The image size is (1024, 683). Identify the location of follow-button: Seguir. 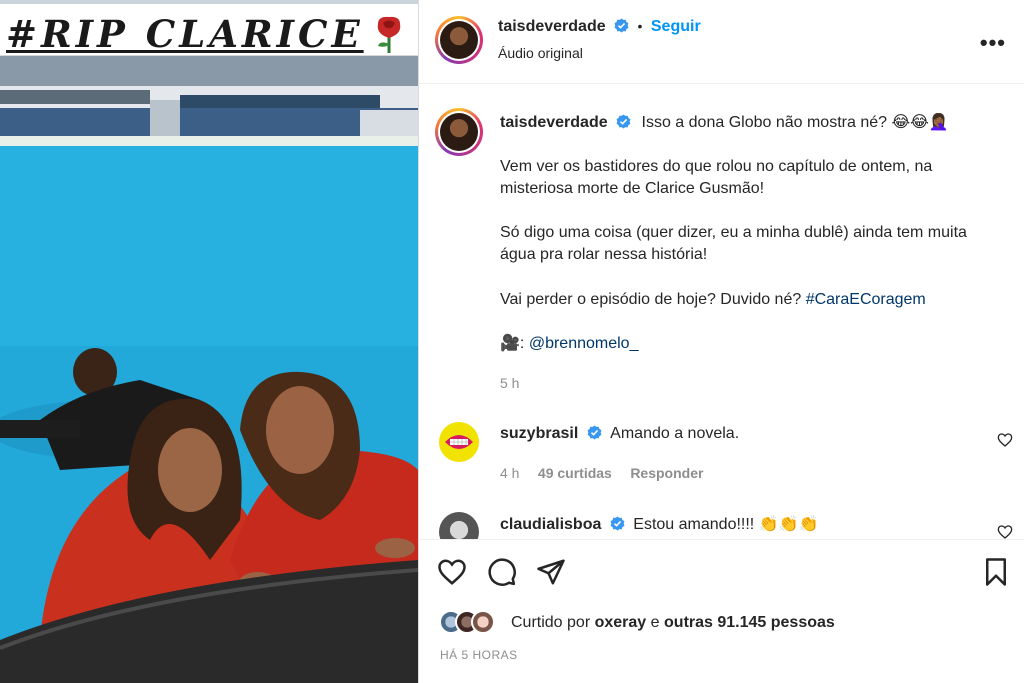
(676, 26).